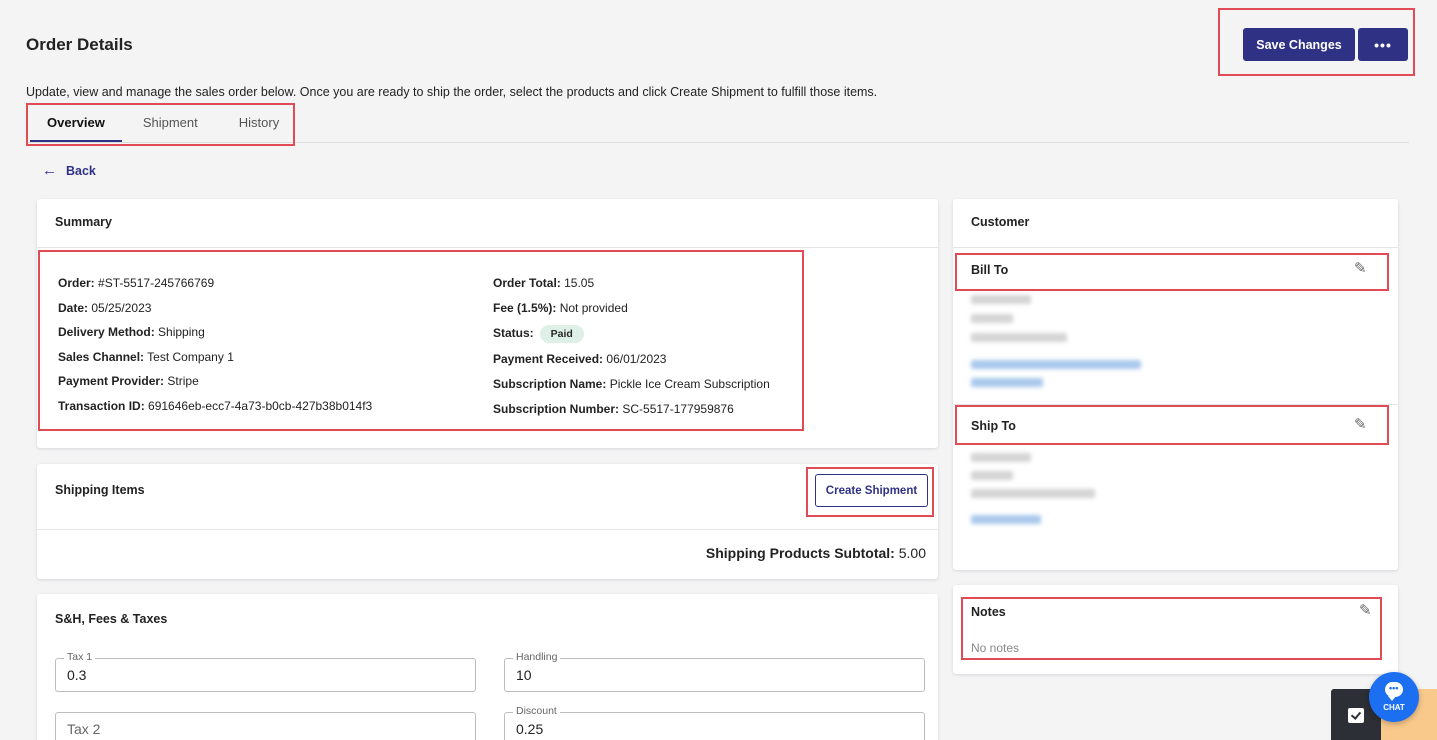  I want to click on notes-text: No notes, so click(995, 648).